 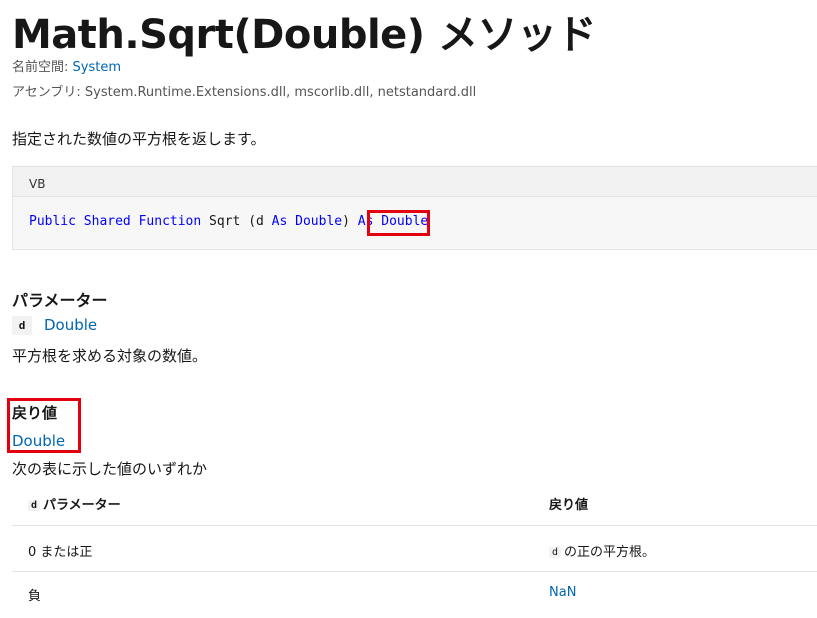 What do you see at coordinates (555, 552) in the screenshot?
I see `table-cell-return-code: d` at bounding box center [555, 552].